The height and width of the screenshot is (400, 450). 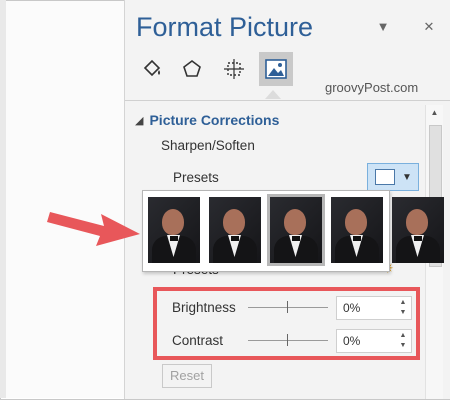 What do you see at coordinates (187, 376) in the screenshot?
I see `reset-button: Reset` at bounding box center [187, 376].